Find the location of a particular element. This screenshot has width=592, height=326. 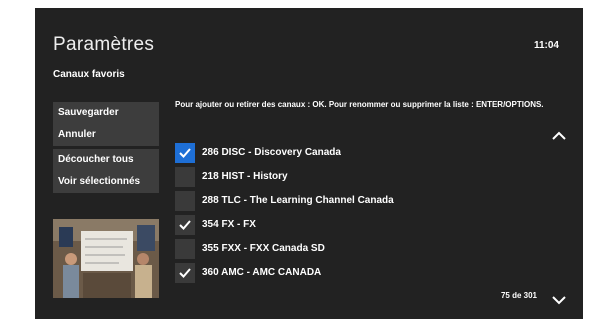

channel-label: 354 FX - FX is located at coordinates (229, 224).